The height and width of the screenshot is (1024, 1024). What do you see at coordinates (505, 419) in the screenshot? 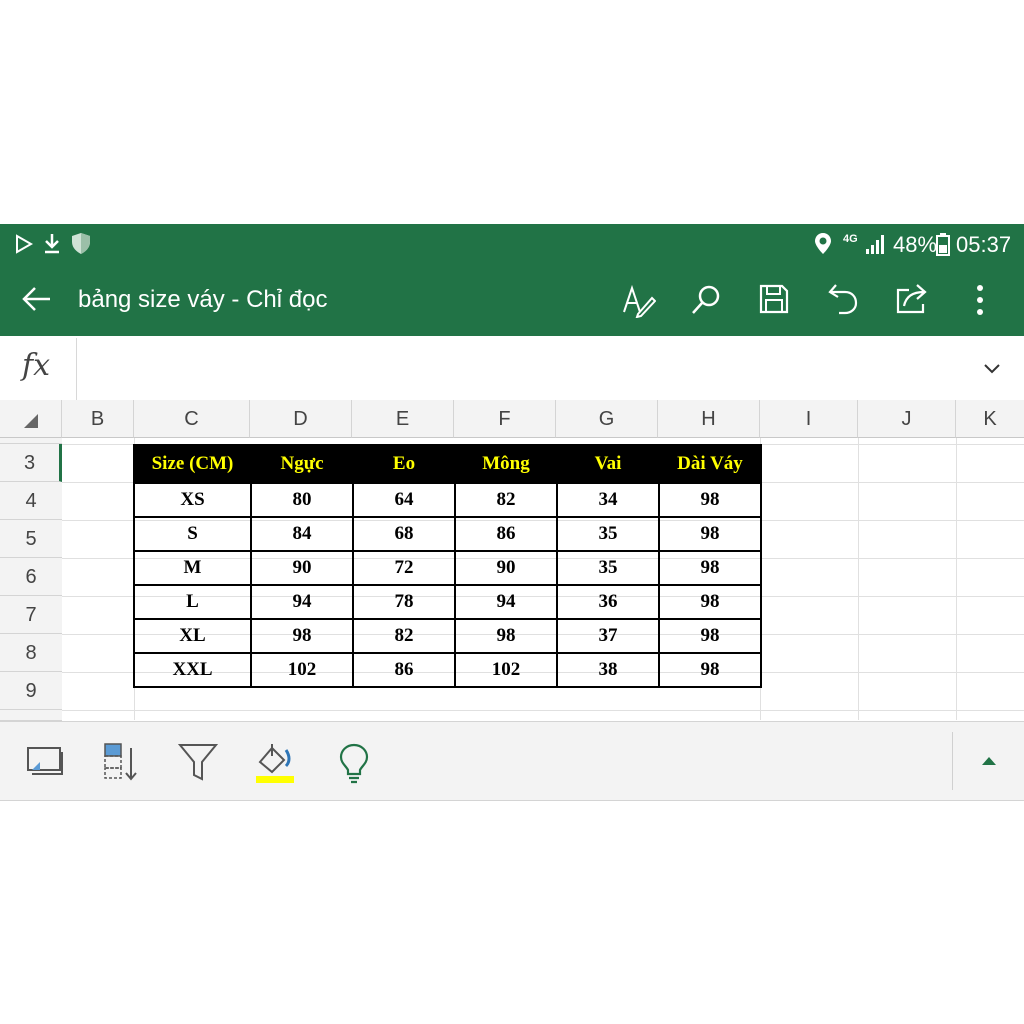
I see `column-header-f: F` at bounding box center [505, 419].